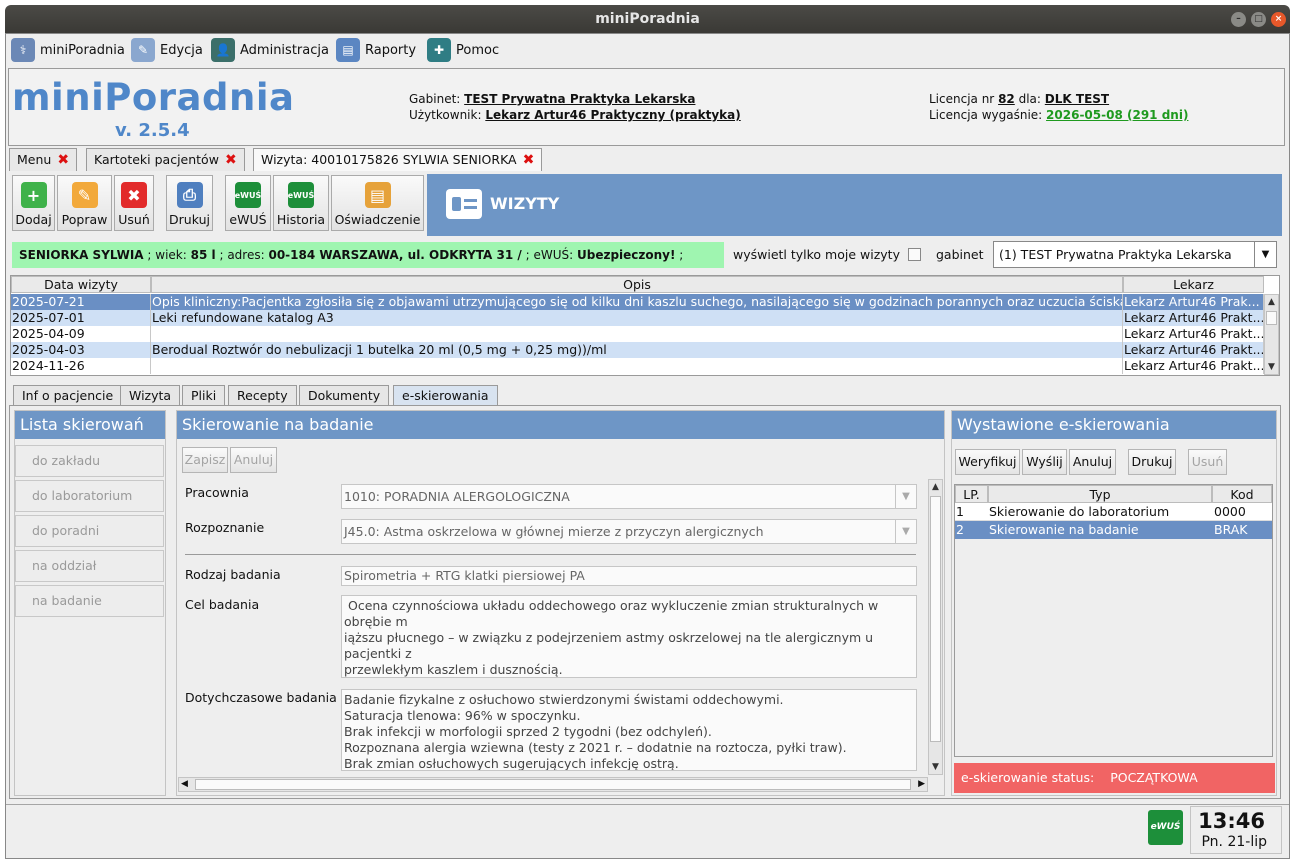  What do you see at coordinates (1207, 462) in the screenshot?
I see `delete-referral-button: Usuń` at bounding box center [1207, 462].